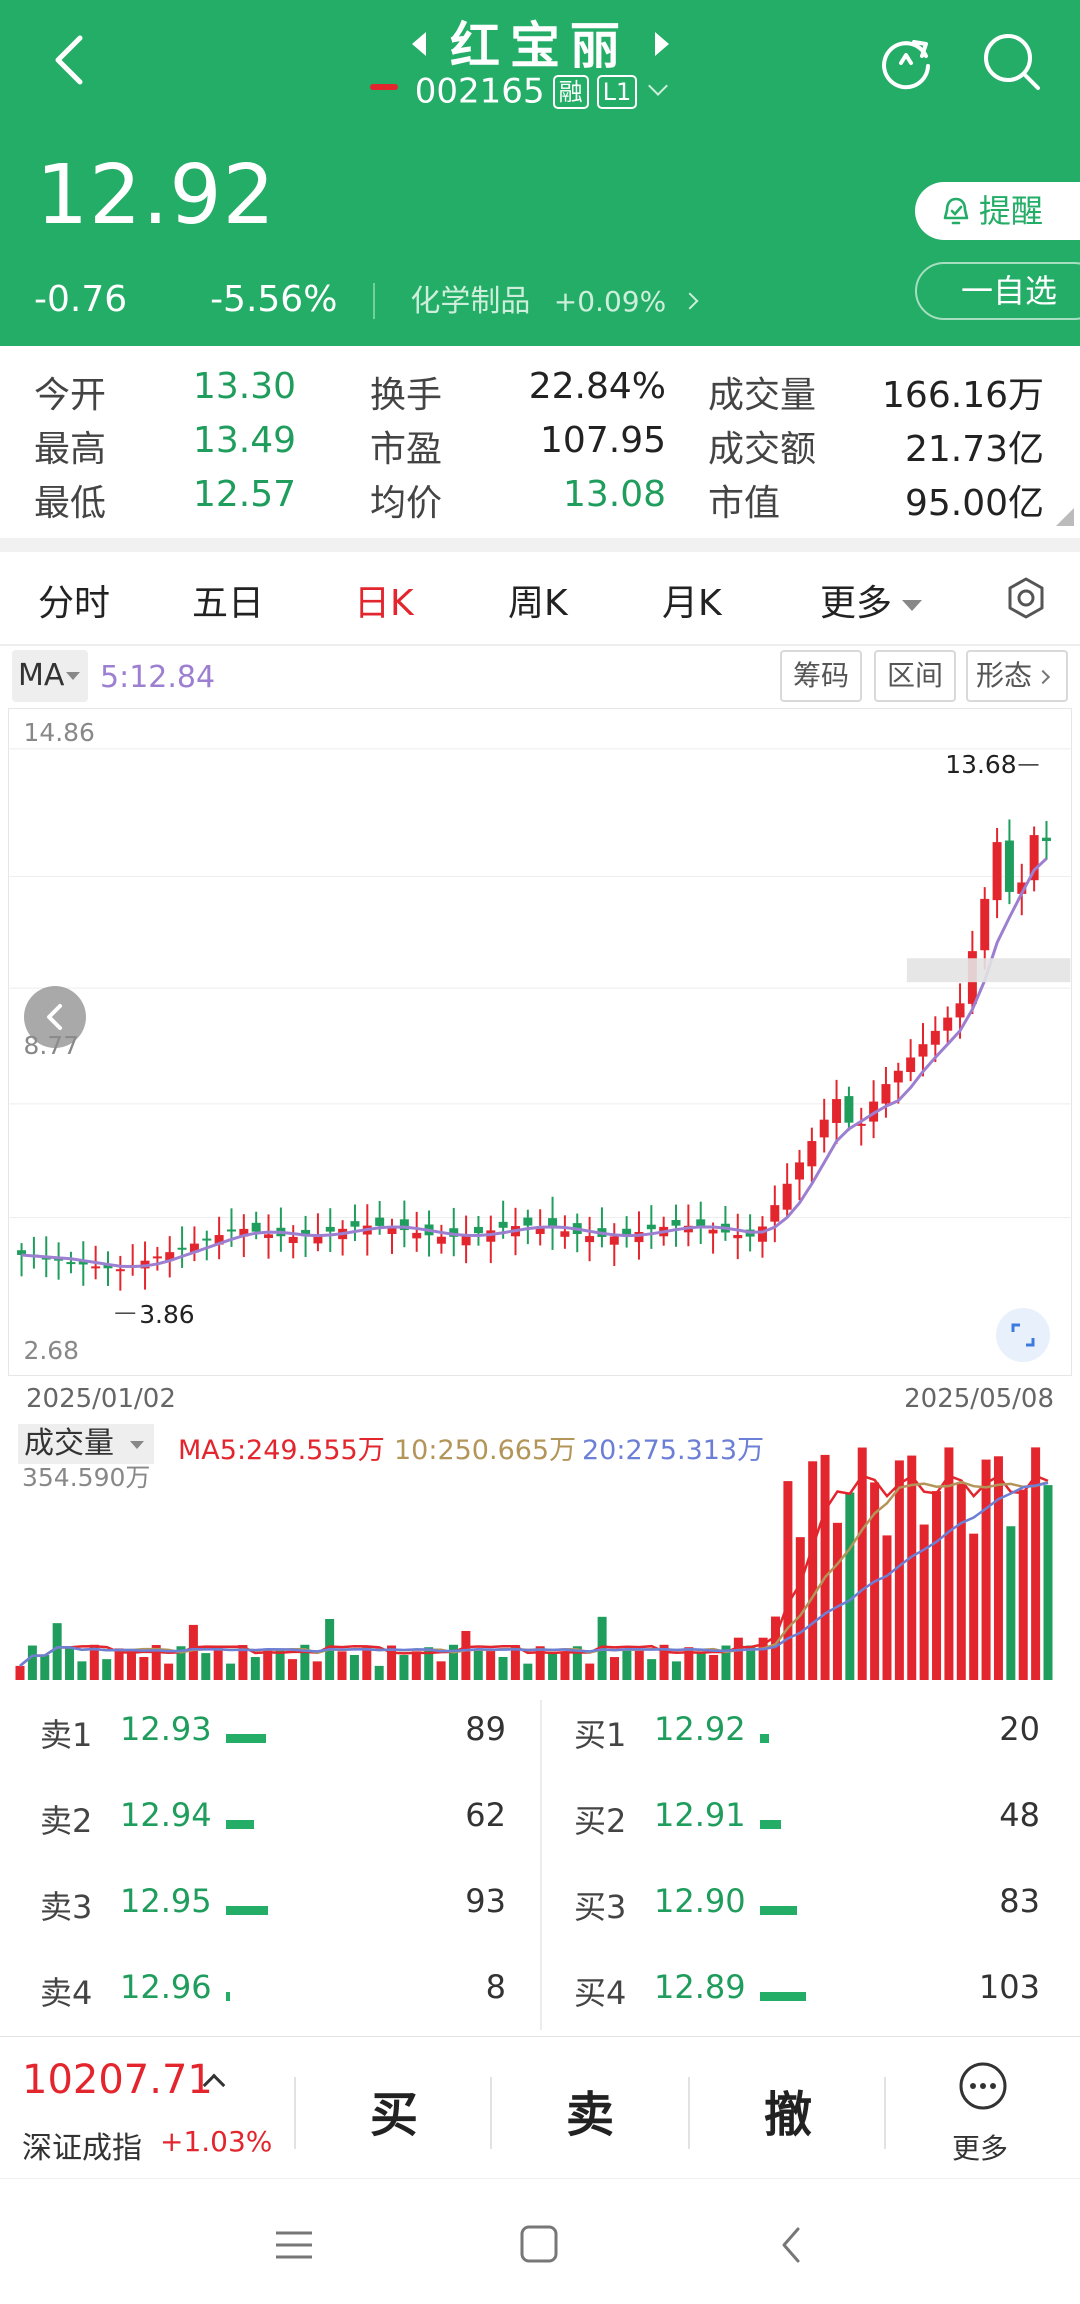 The image size is (1080, 2304). What do you see at coordinates (70, 503) in the screenshot?
I see `quote-label: 最低` at bounding box center [70, 503].